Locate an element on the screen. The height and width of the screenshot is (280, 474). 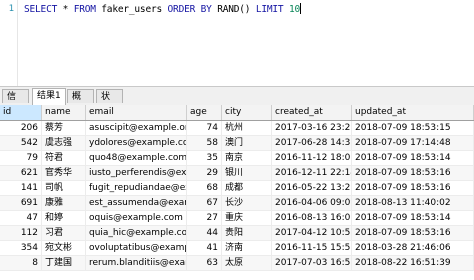
cell-city: 重庆 is located at coordinates (247, 218).